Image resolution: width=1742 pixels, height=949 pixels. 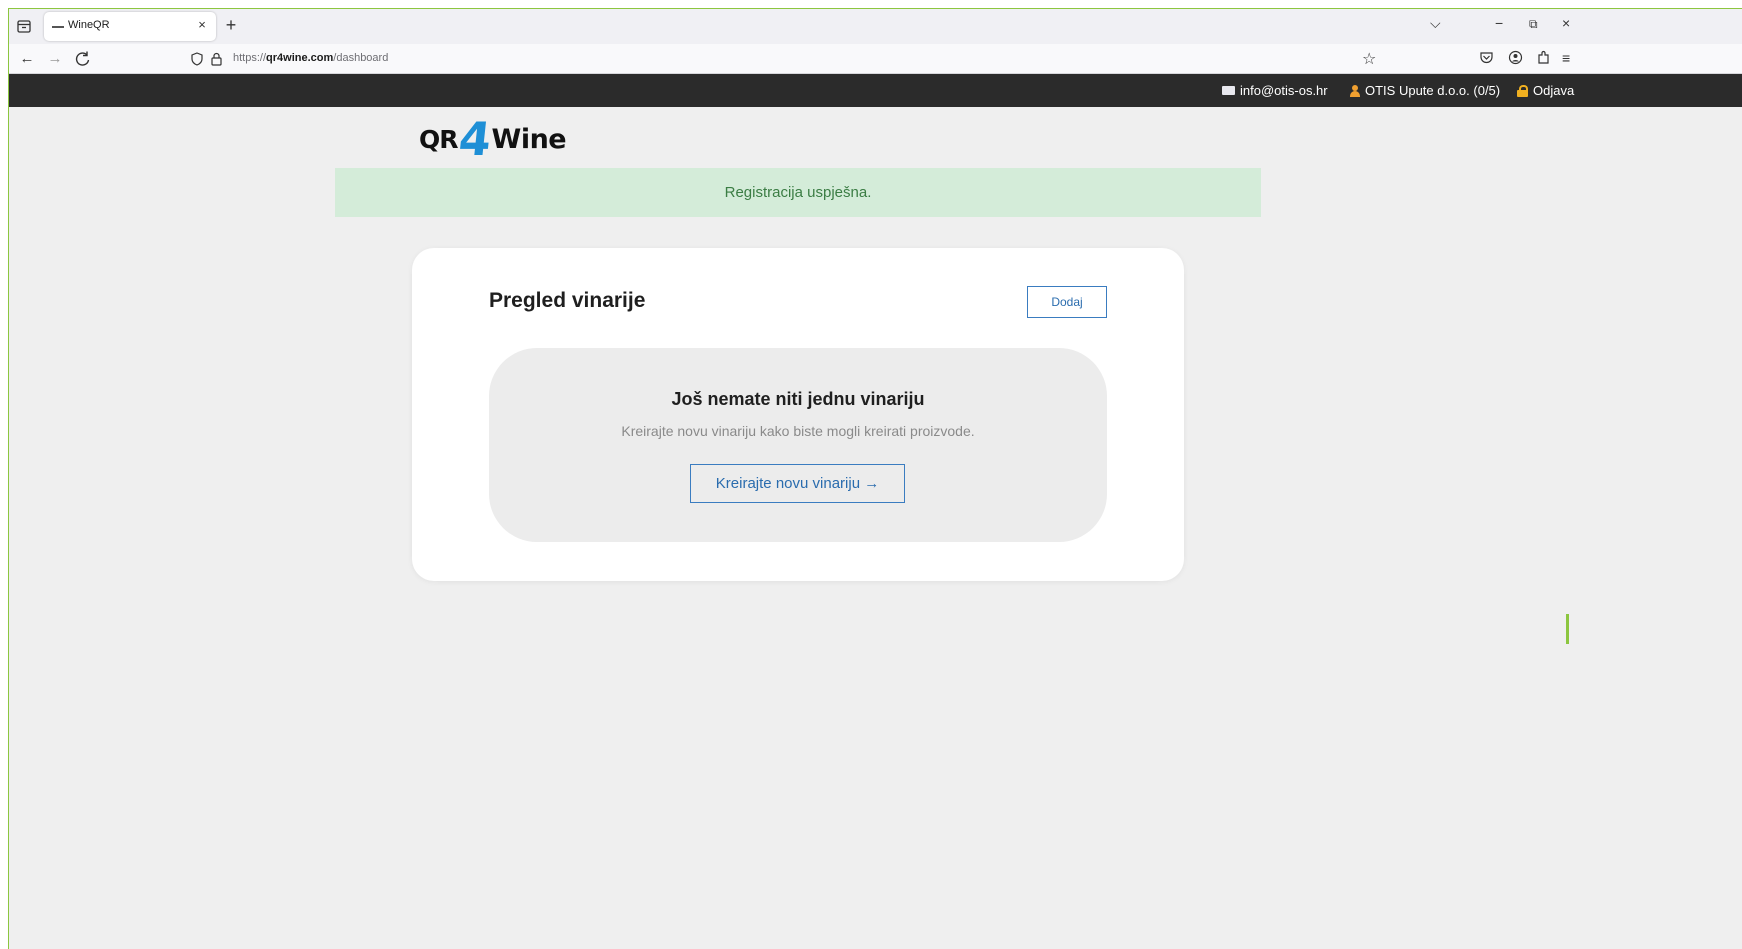 What do you see at coordinates (1567, 629) in the screenshot?
I see `scrollbar` at bounding box center [1567, 629].